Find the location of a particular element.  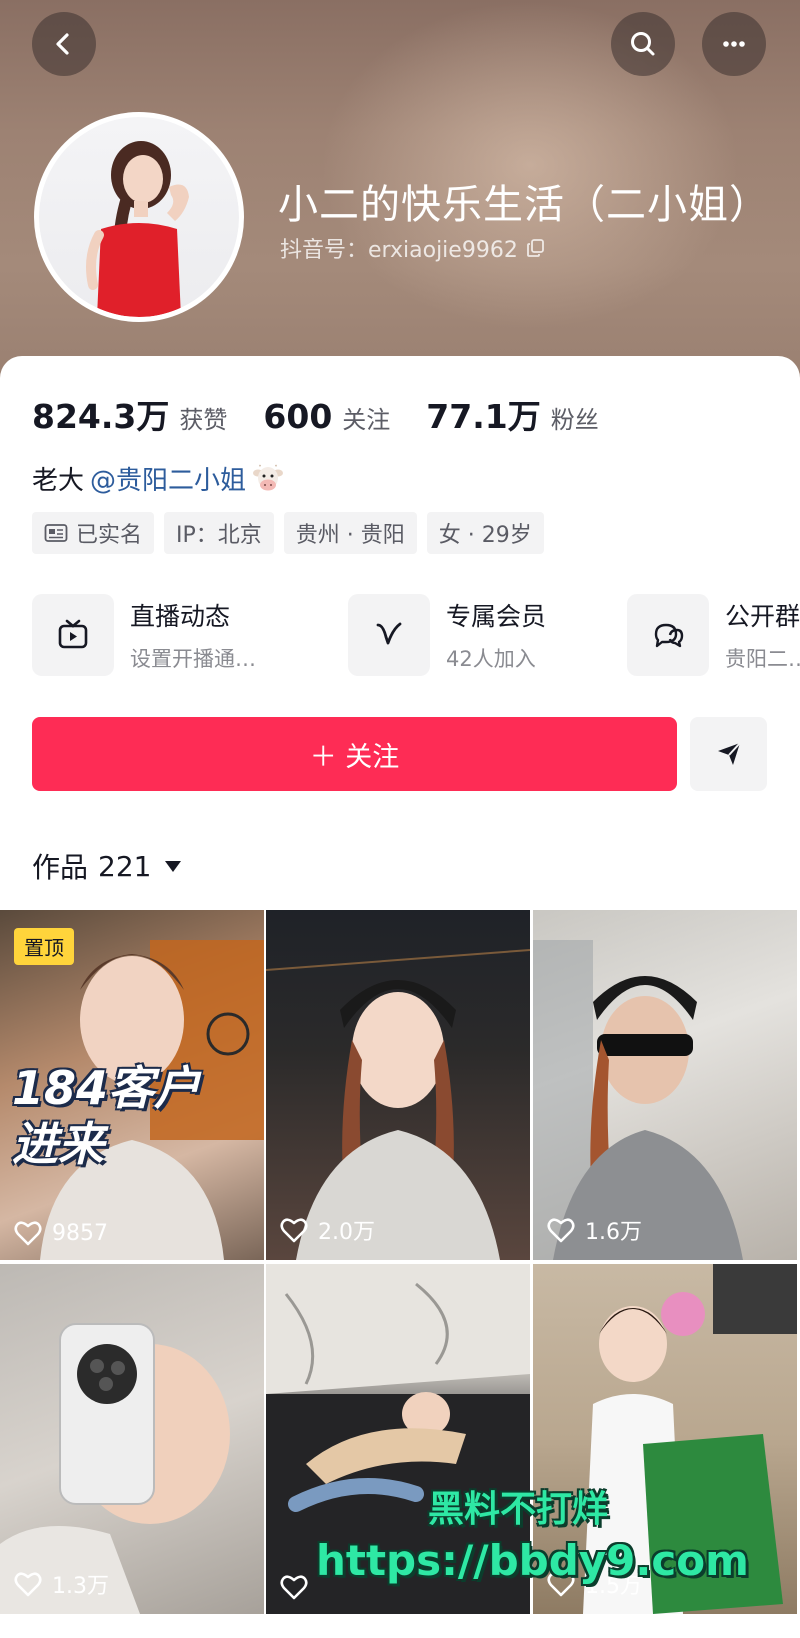

back-button is located at coordinates (64, 44).